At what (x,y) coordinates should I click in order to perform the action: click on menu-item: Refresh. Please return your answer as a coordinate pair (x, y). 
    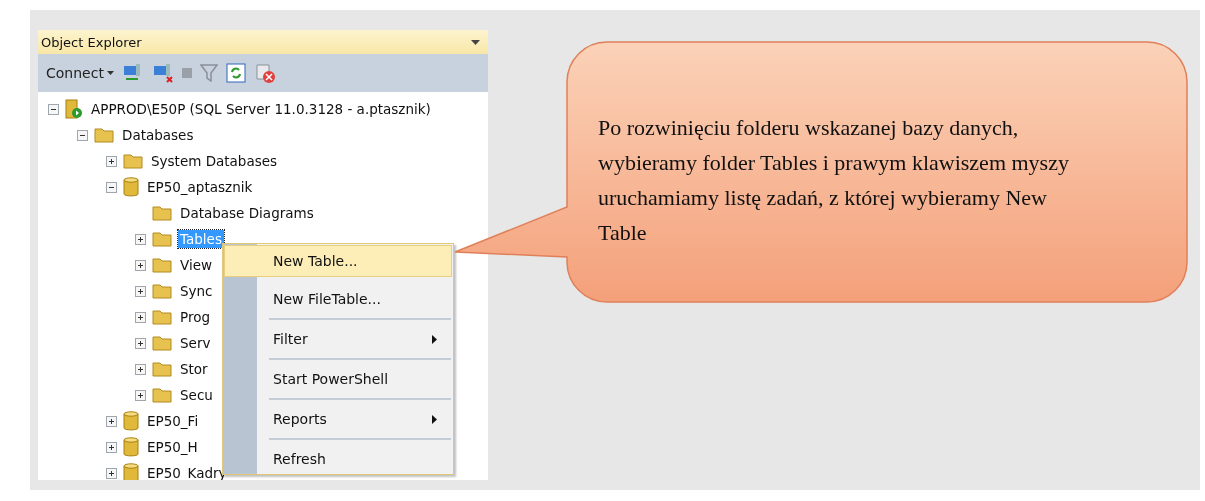
    Looking at the image, I should click on (338, 459).